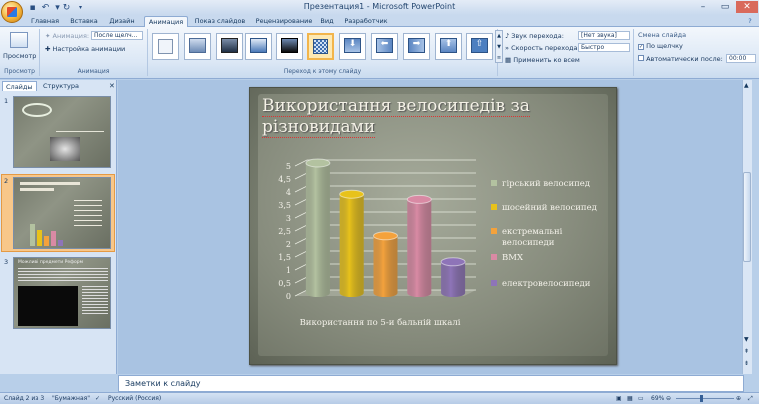 The height and width of the screenshot is (404, 759). I want to click on slide-number: 2, so click(6, 181).